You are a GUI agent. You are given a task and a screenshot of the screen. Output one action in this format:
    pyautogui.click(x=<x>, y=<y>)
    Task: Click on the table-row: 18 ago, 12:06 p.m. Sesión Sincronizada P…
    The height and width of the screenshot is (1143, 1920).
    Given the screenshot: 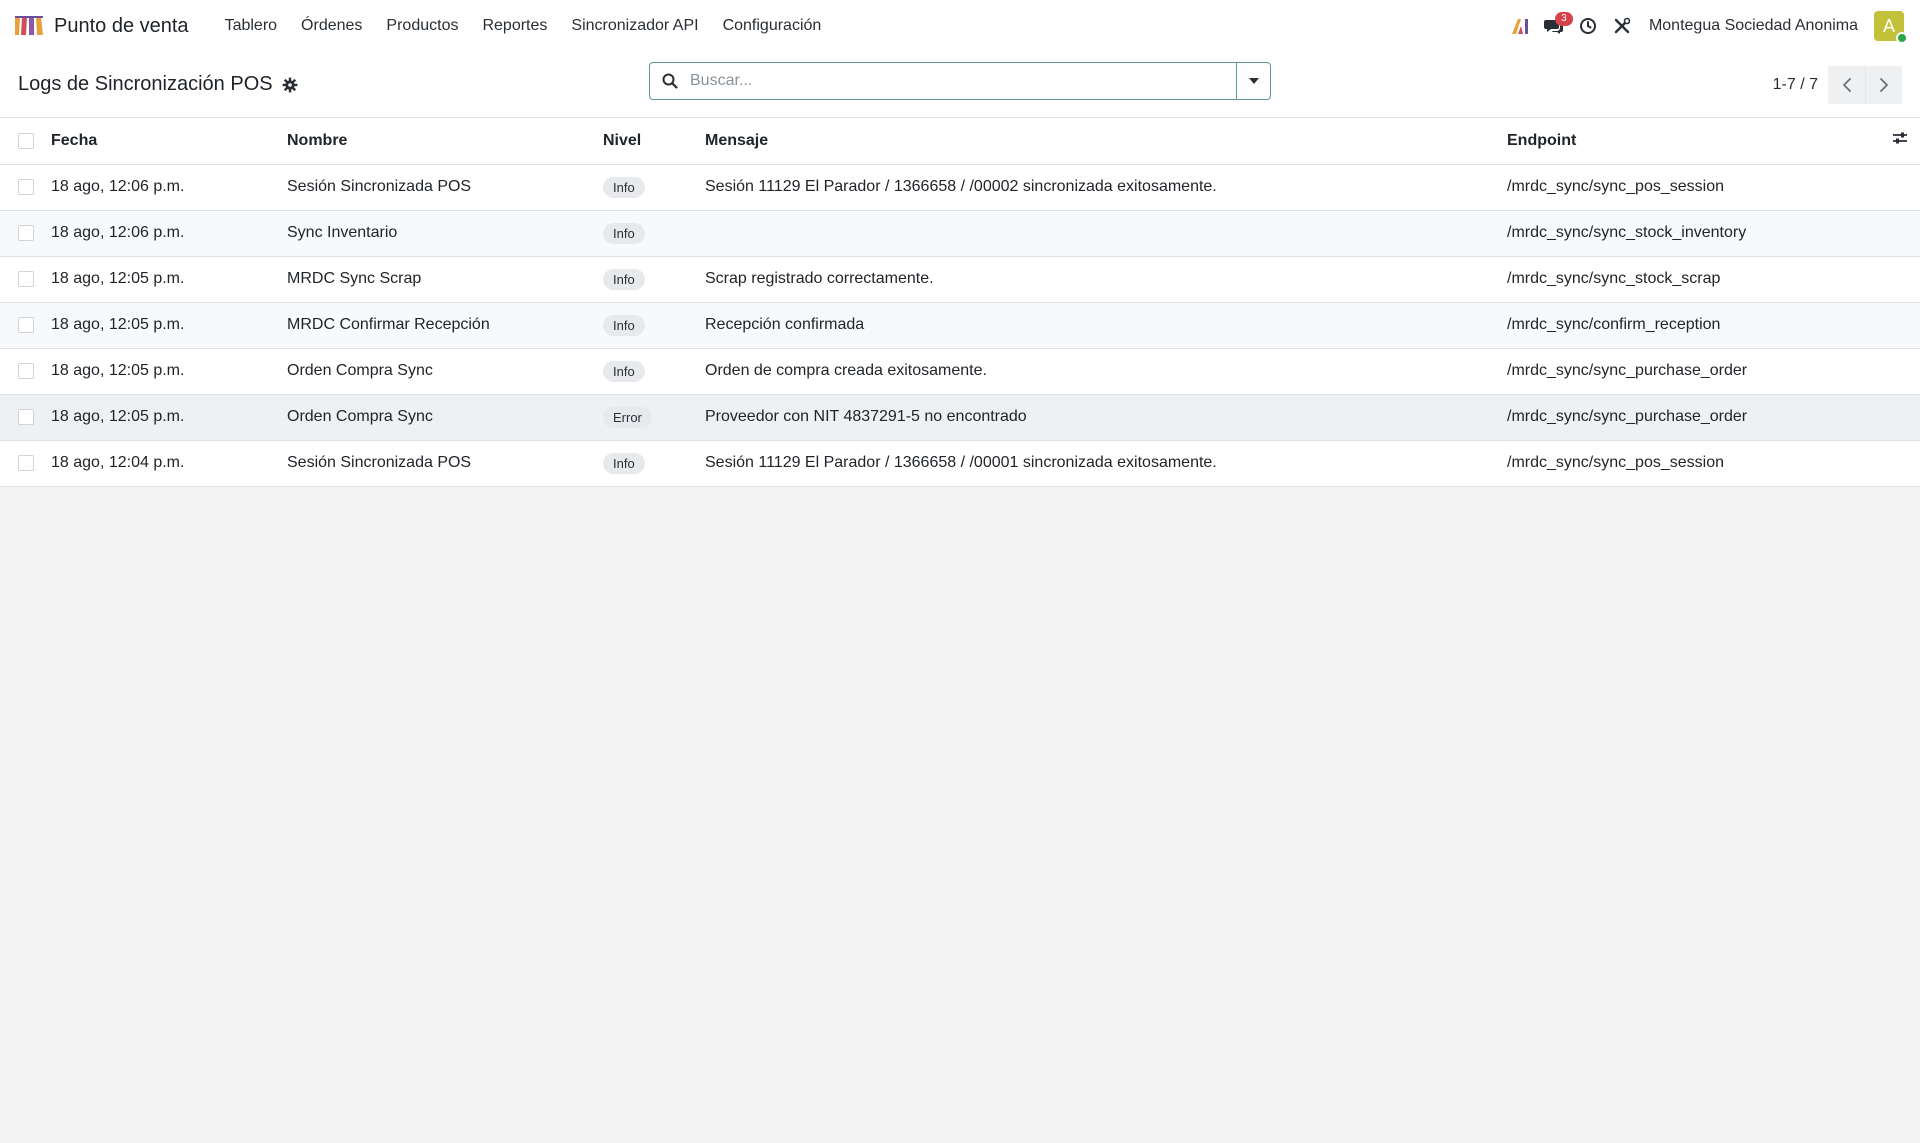 What is the action you would take?
    pyautogui.click(x=960, y=187)
    